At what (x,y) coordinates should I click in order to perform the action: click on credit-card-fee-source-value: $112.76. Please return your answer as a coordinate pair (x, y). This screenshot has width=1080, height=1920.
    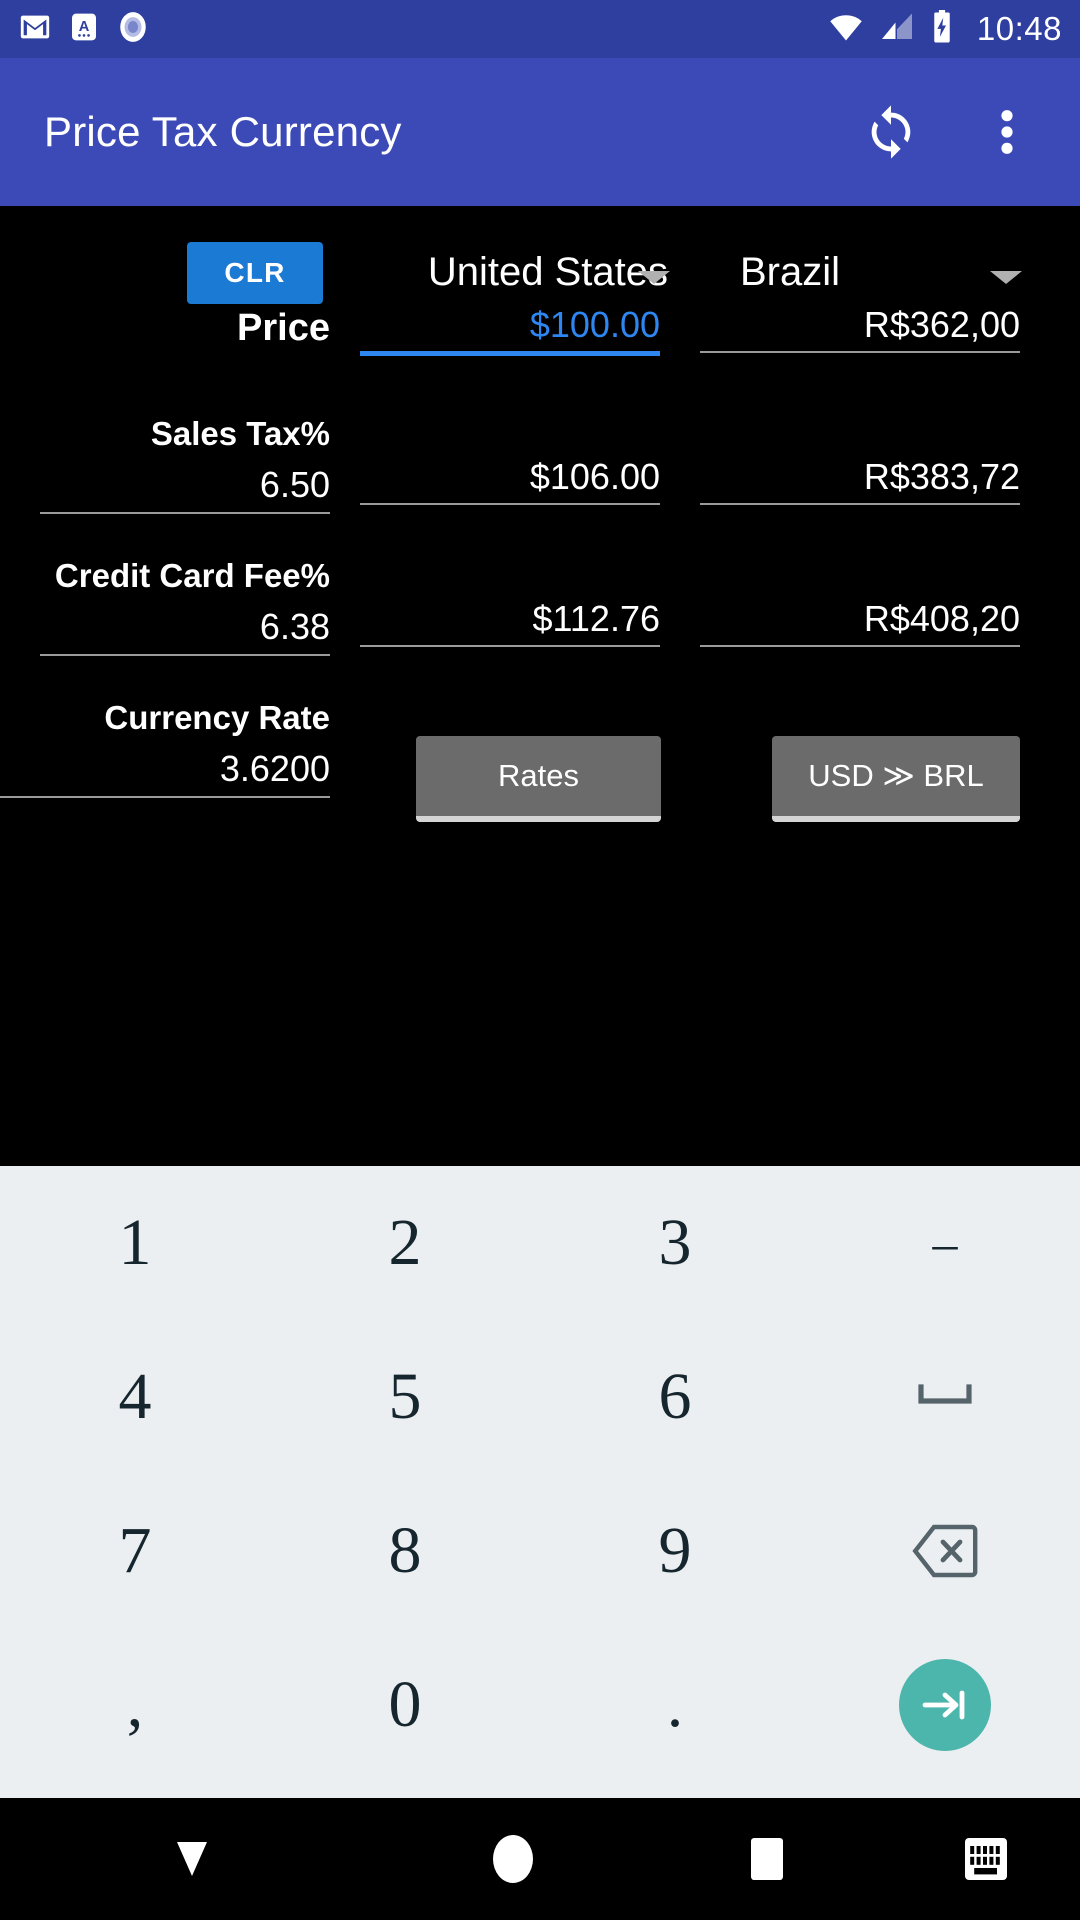
    Looking at the image, I should click on (510, 623).